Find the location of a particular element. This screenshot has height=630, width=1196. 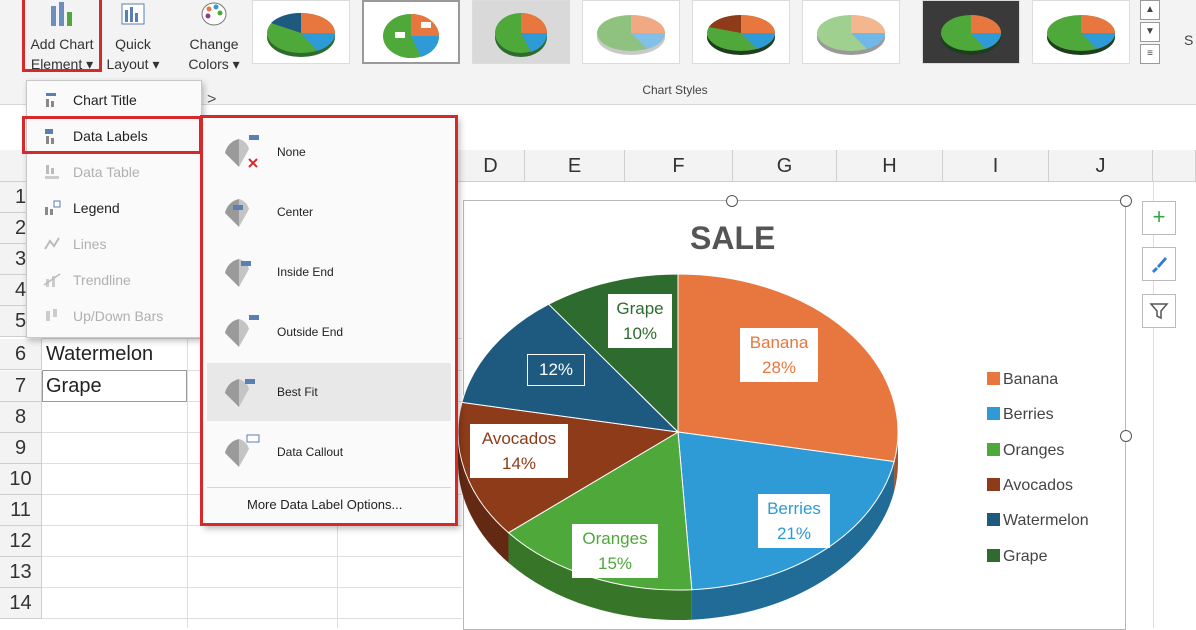

chart-styles-brush-icon is located at coordinates (1159, 264).